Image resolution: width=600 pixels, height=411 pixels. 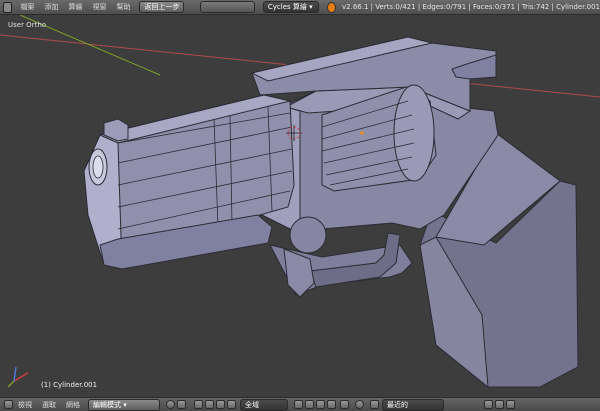 What do you see at coordinates (374, 404) in the screenshot?
I see `snap-toggle-icon` at bounding box center [374, 404].